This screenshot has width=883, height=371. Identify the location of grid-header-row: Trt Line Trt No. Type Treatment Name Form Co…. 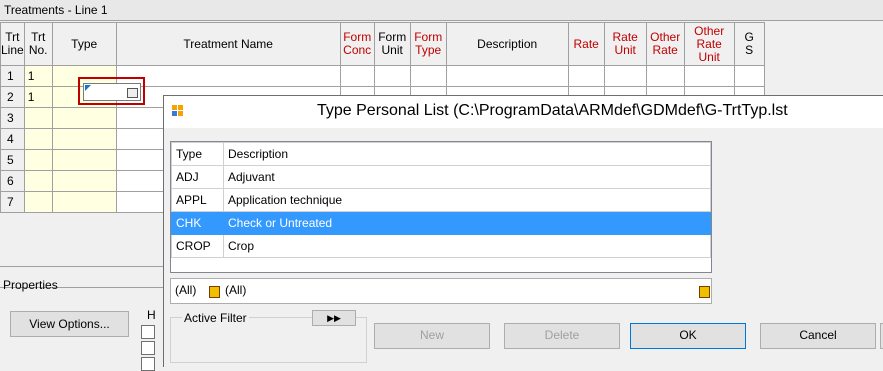
(382, 44).